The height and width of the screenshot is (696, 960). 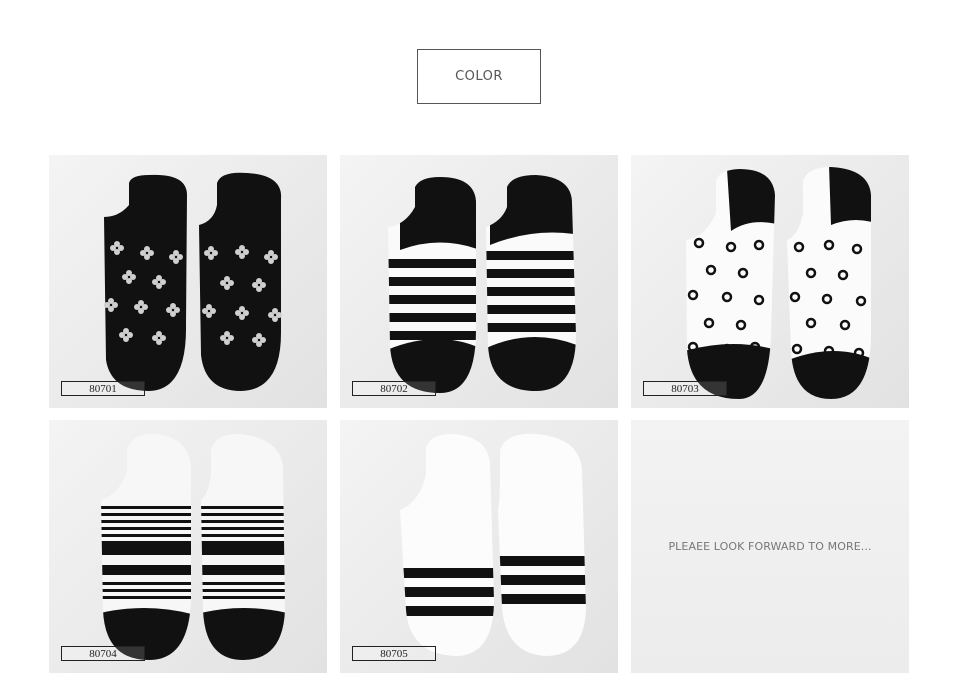 What do you see at coordinates (479, 76) in the screenshot?
I see `color-section-heading: COLOR` at bounding box center [479, 76].